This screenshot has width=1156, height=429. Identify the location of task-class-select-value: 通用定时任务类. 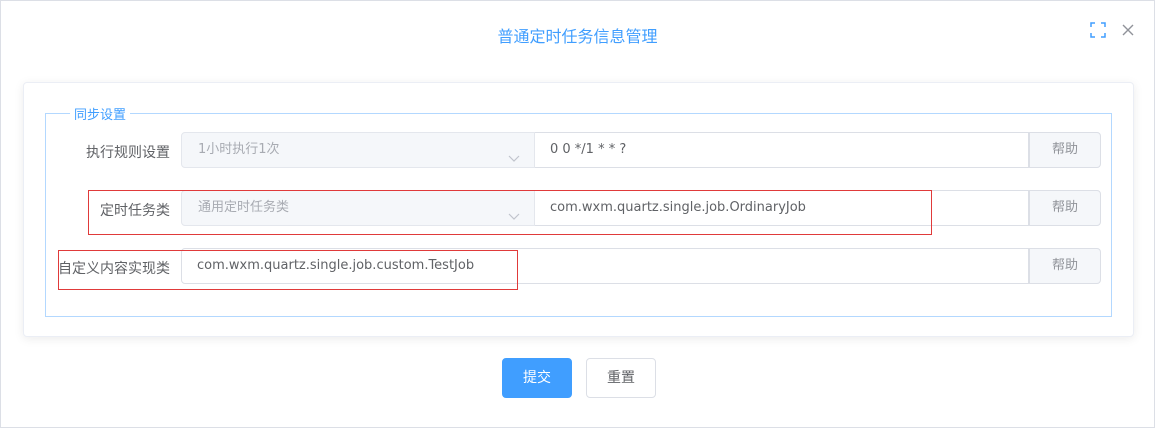
(244, 207).